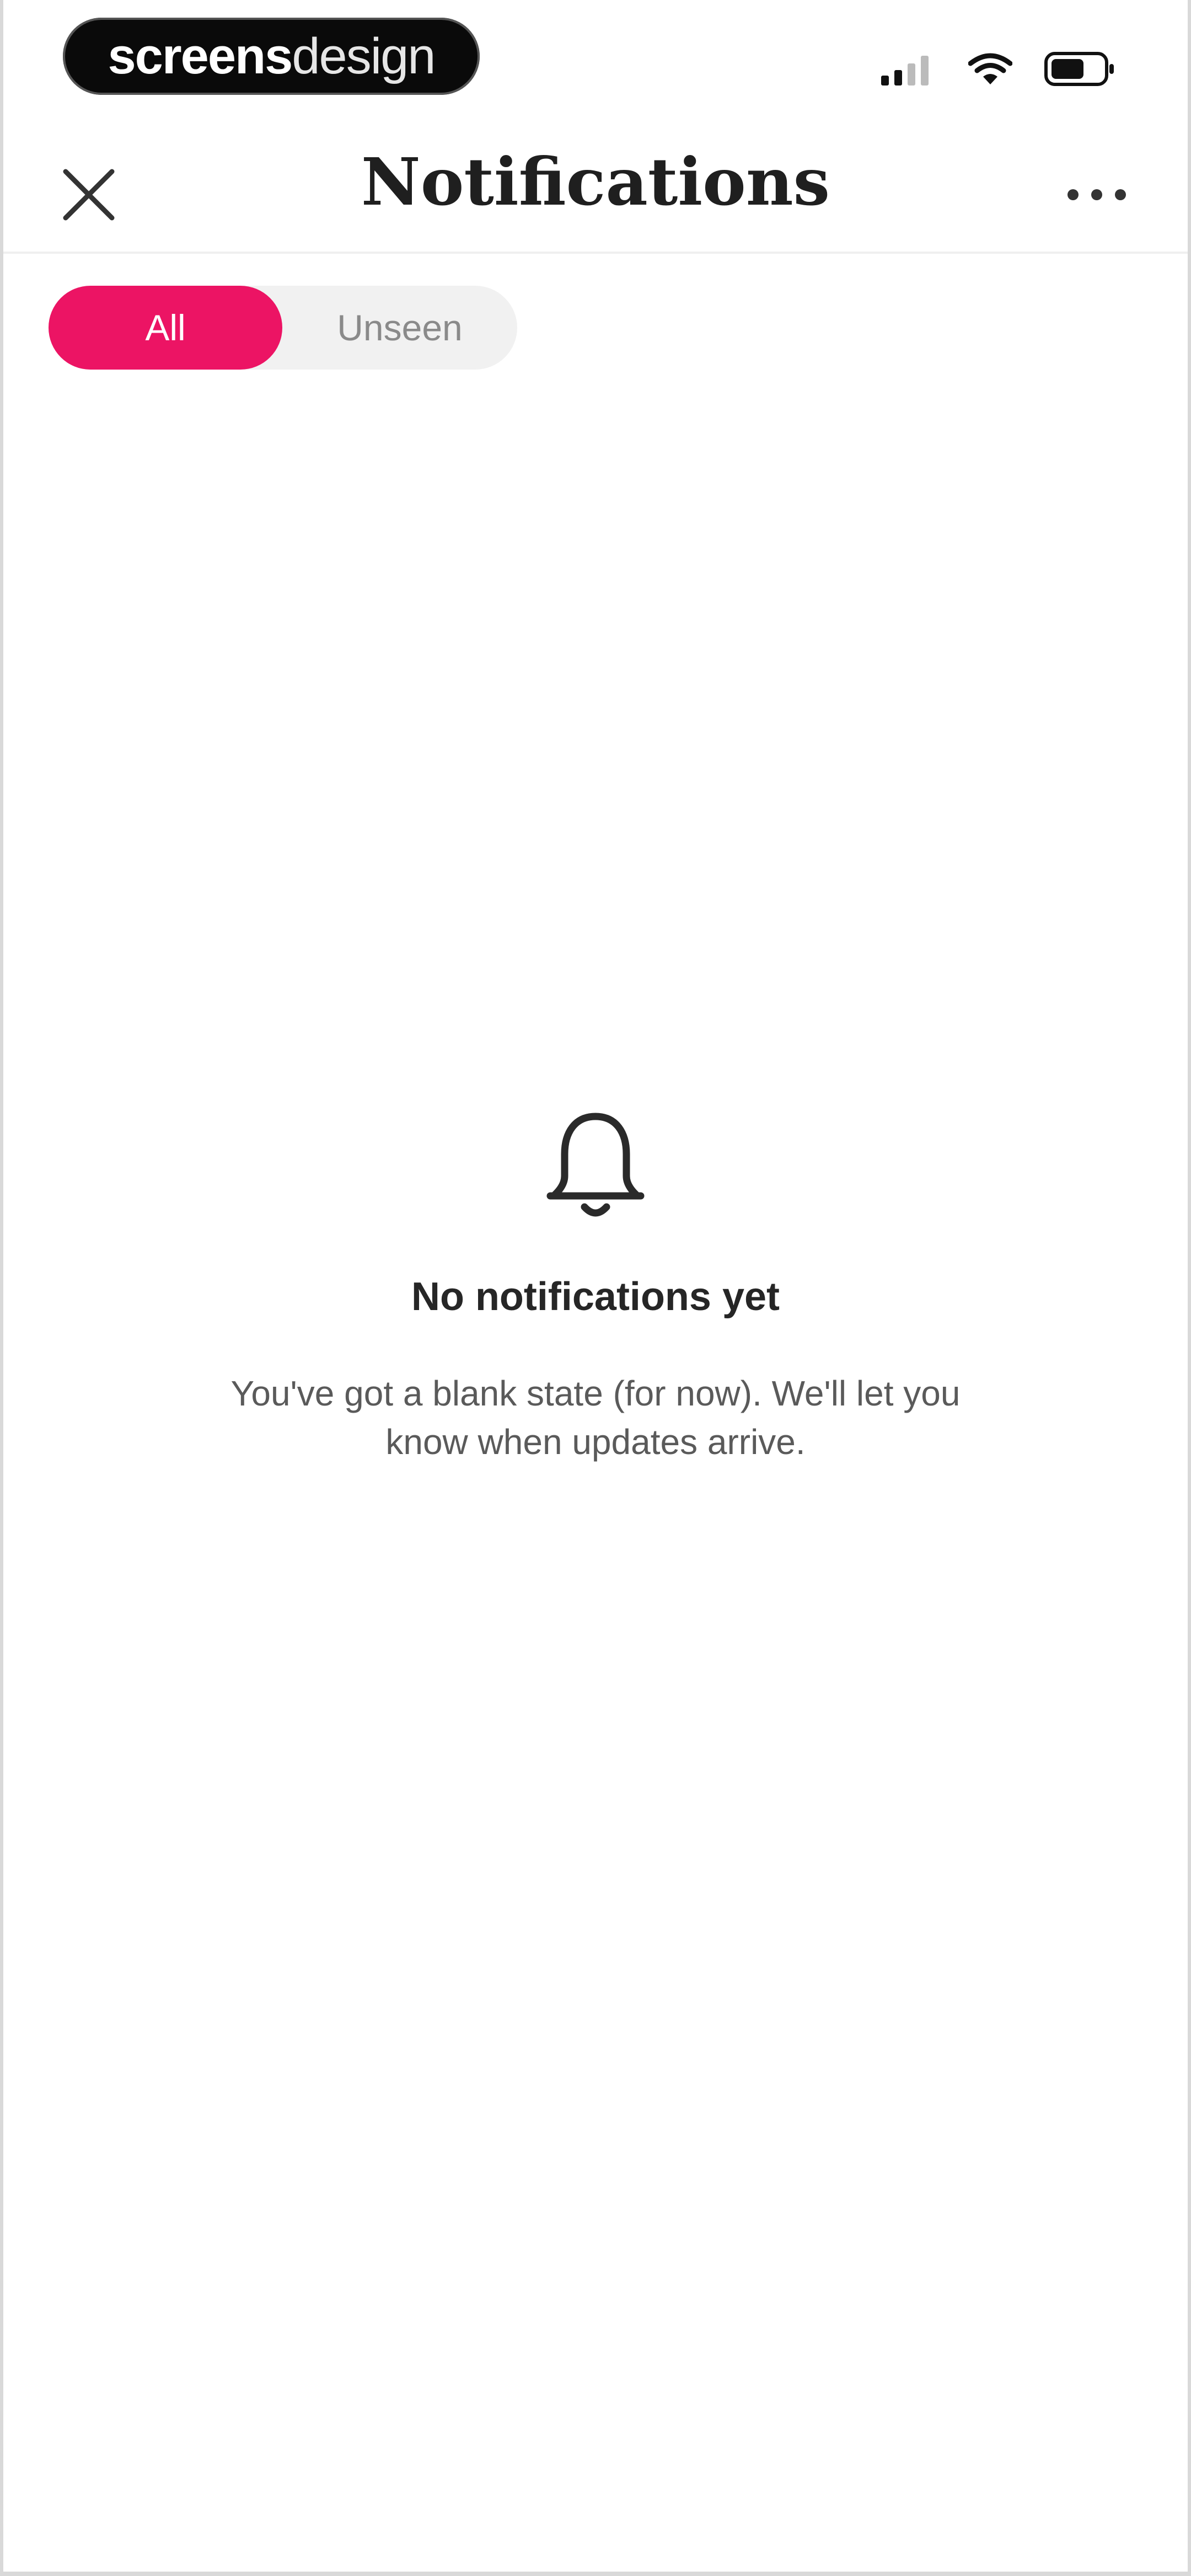 Image resolution: width=1191 pixels, height=2576 pixels. What do you see at coordinates (595, 181) in the screenshot?
I see `page-title: Notifications` at bounding box center [595, 181].